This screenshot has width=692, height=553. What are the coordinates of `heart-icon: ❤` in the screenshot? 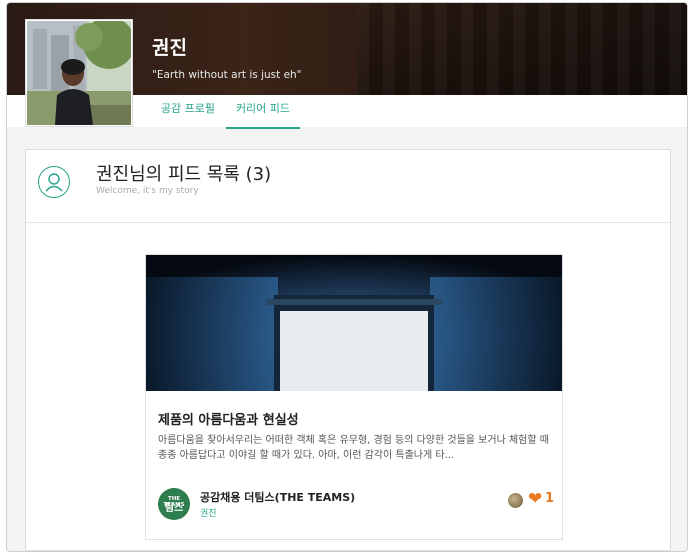 It's located at (535, 499).